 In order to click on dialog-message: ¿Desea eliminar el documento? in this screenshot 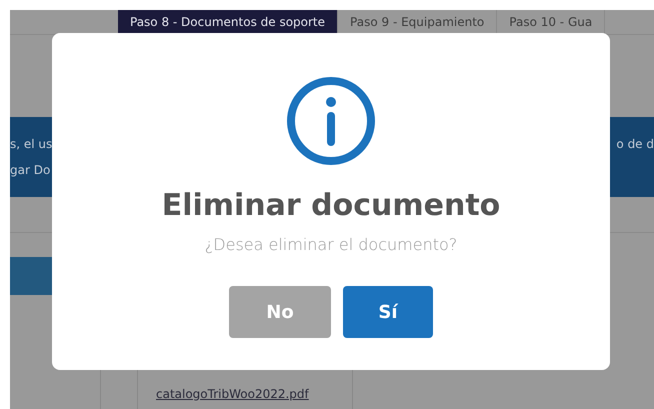, I will do `click(331, 244)`.